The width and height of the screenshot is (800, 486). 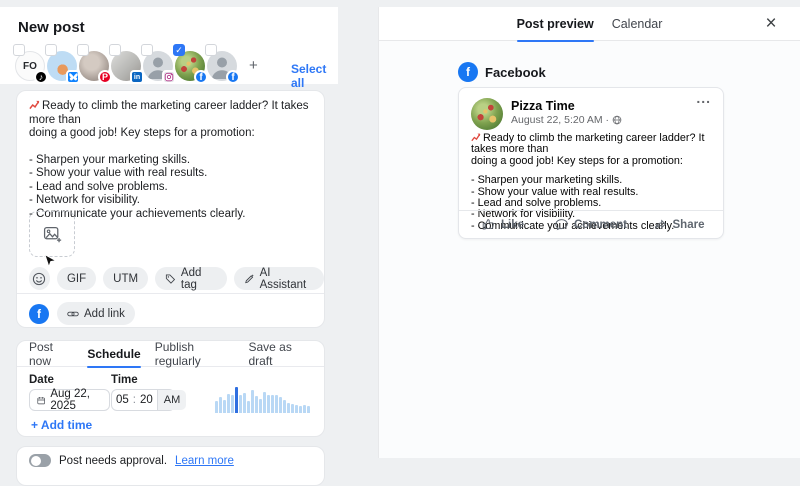 I want to click on post-timestamp: August 22, 5:20 AM ·, so click(x=566, y=120).